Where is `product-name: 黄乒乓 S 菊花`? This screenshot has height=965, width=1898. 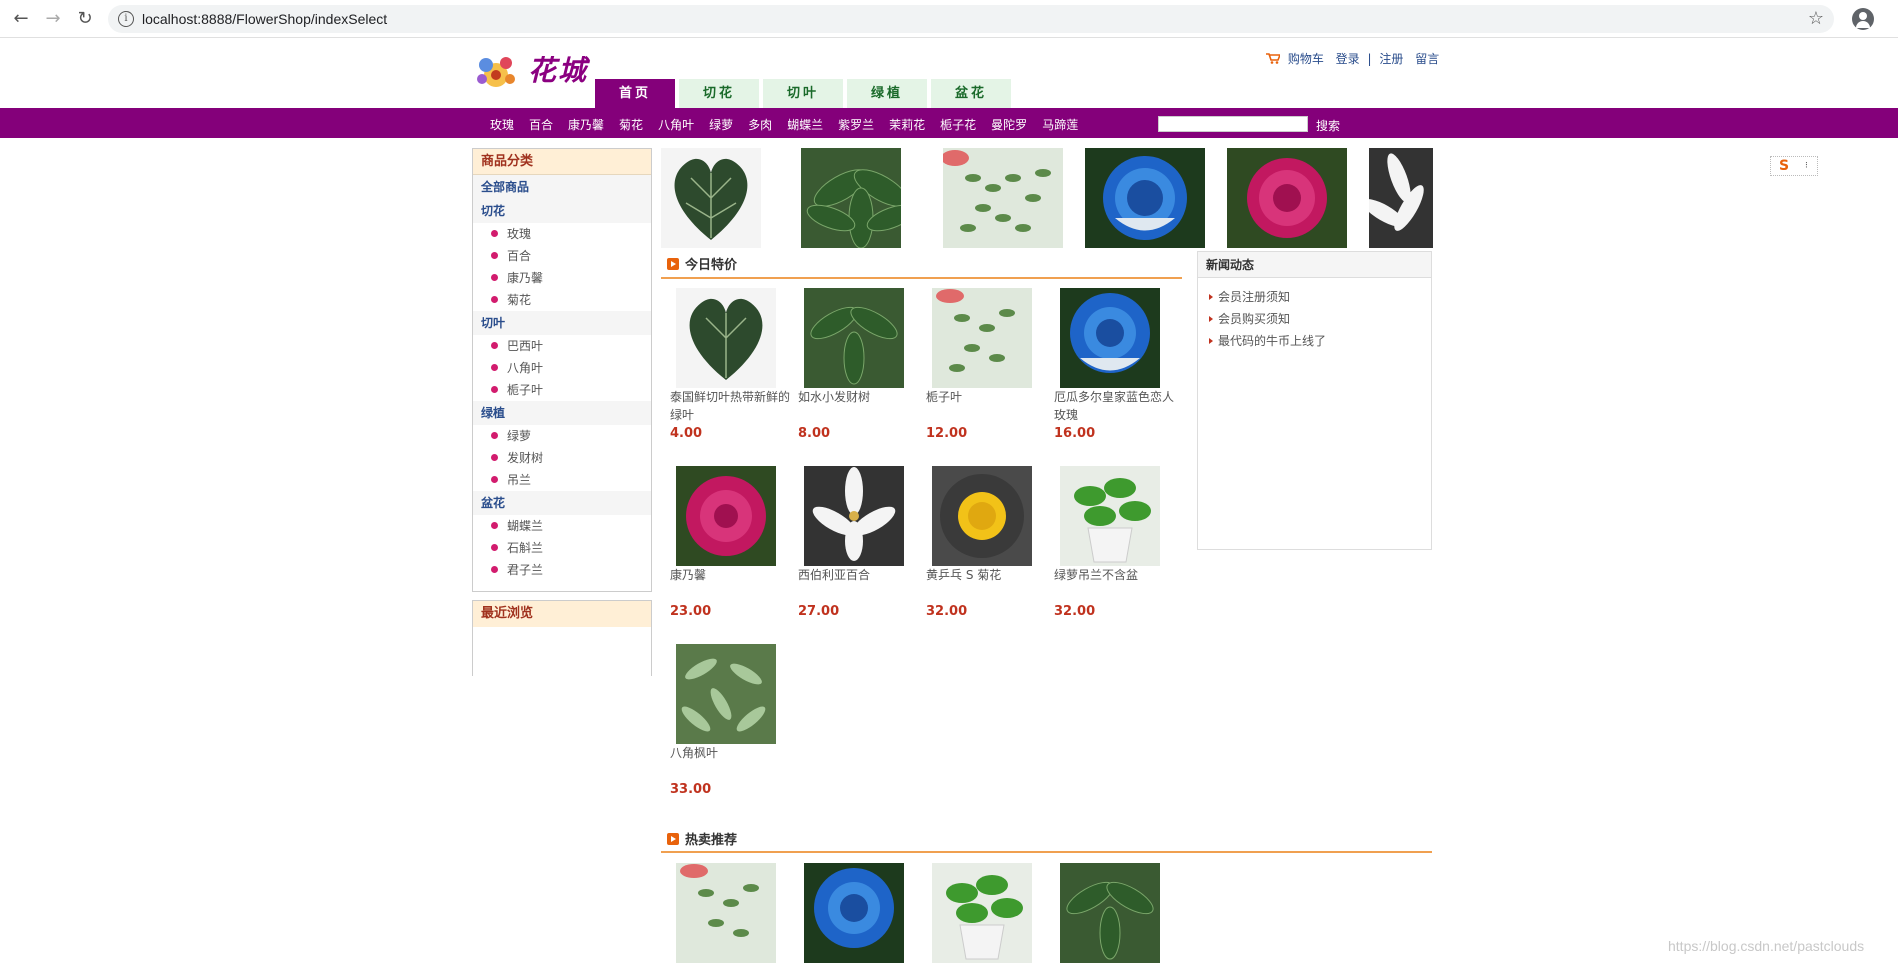 product-name: 黄乒乓 S 菊花 is located at coordinates (986, 584).